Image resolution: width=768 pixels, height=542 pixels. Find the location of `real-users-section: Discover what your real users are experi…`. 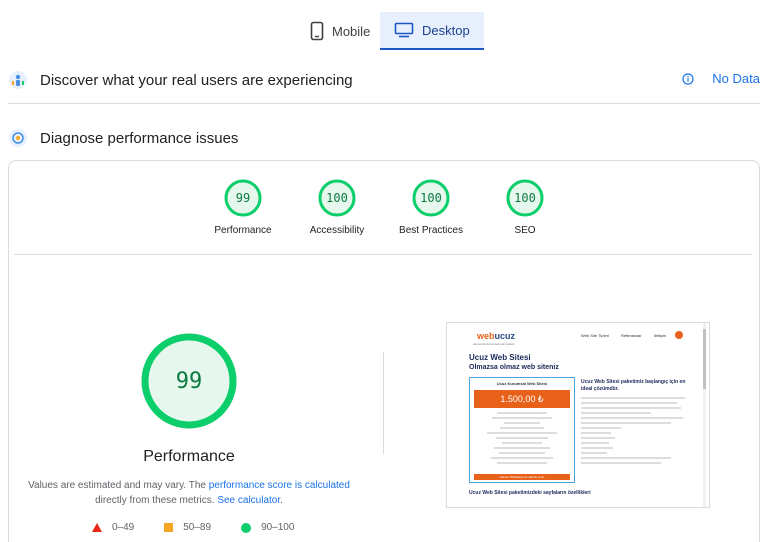

real-users-section: Discover what your real users are experi… is located at coordinates (384, 80).